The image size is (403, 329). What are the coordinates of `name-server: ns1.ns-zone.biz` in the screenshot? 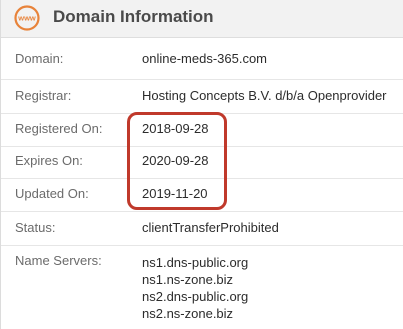 It's located at (188, 279).